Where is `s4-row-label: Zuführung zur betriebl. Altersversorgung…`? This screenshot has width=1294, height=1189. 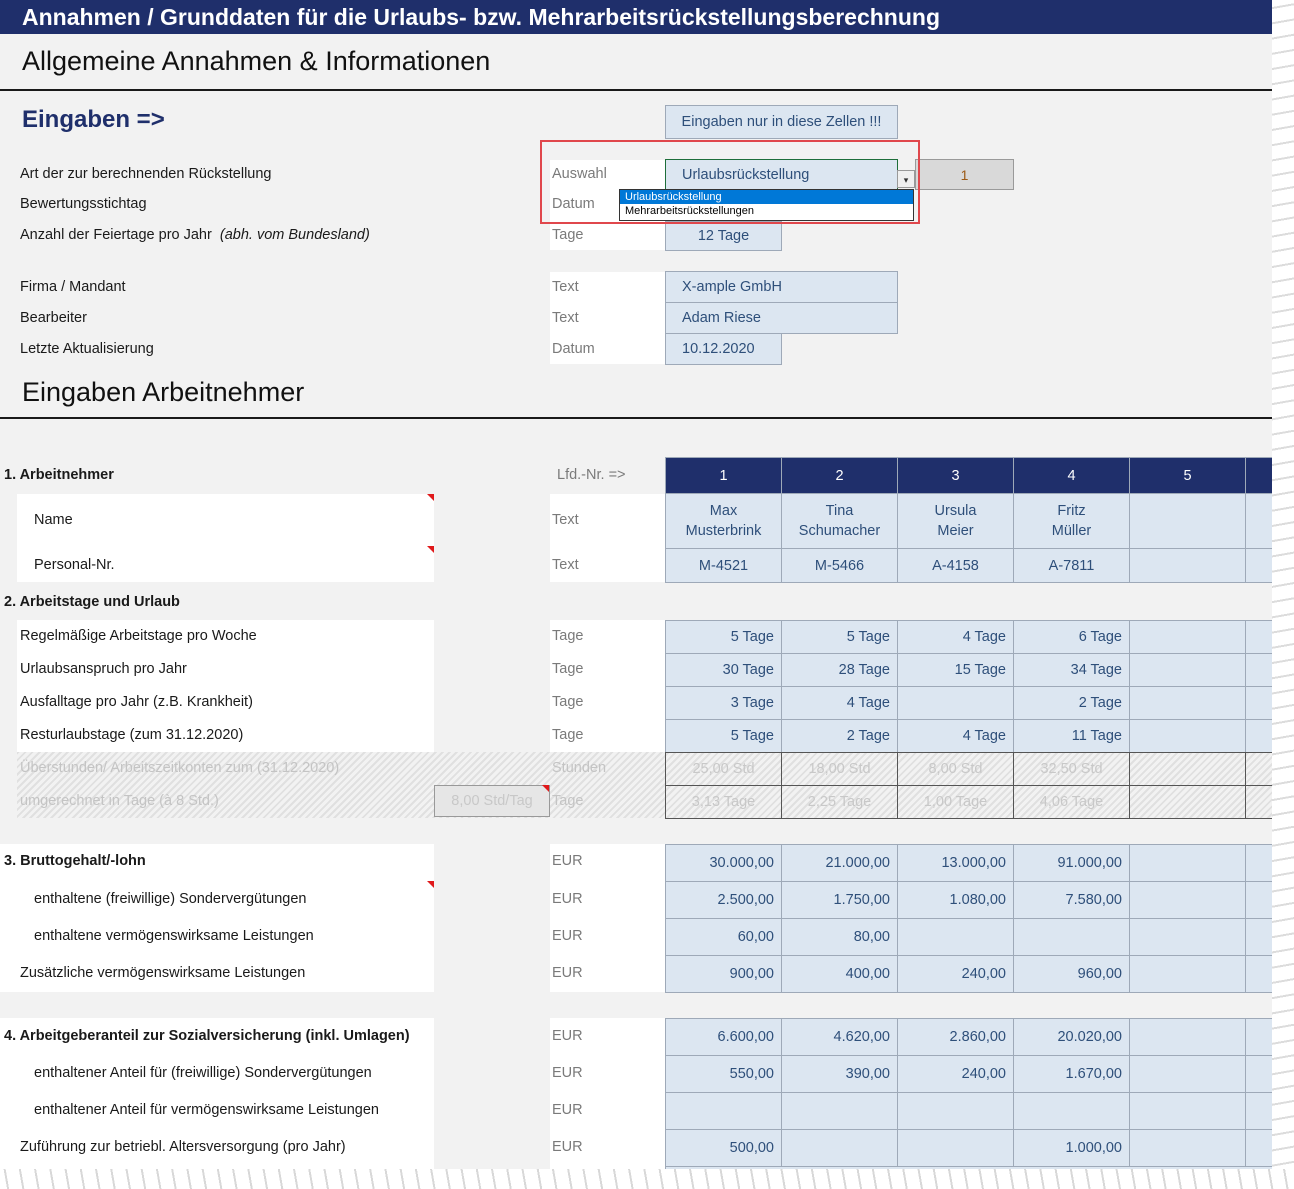
s4-row-label: Zuführung zur betriebl. Altersversorgung… is located at coordinates (183, 1147).